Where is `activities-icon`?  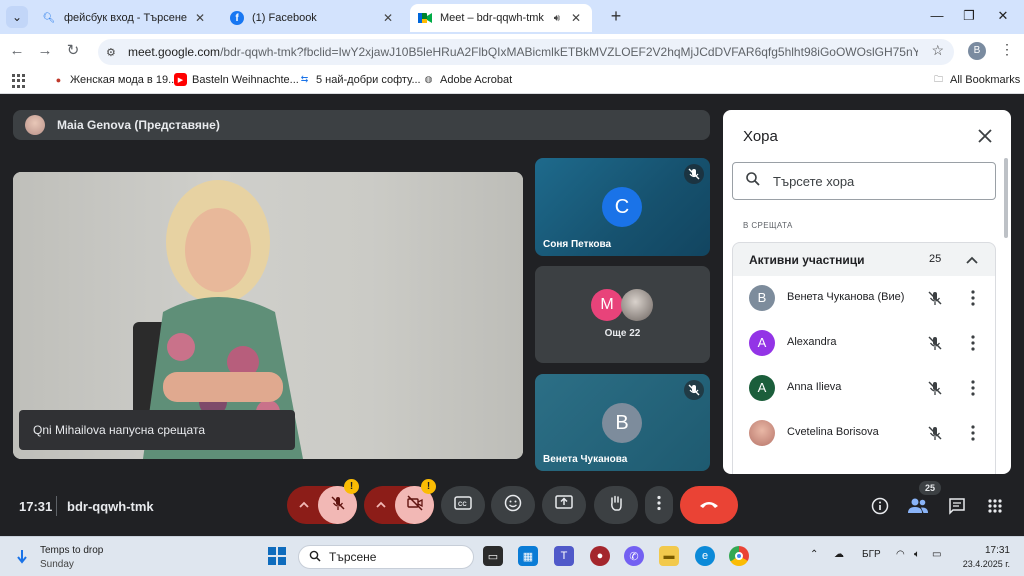
activities-icon is located at coordinates (995, 506).